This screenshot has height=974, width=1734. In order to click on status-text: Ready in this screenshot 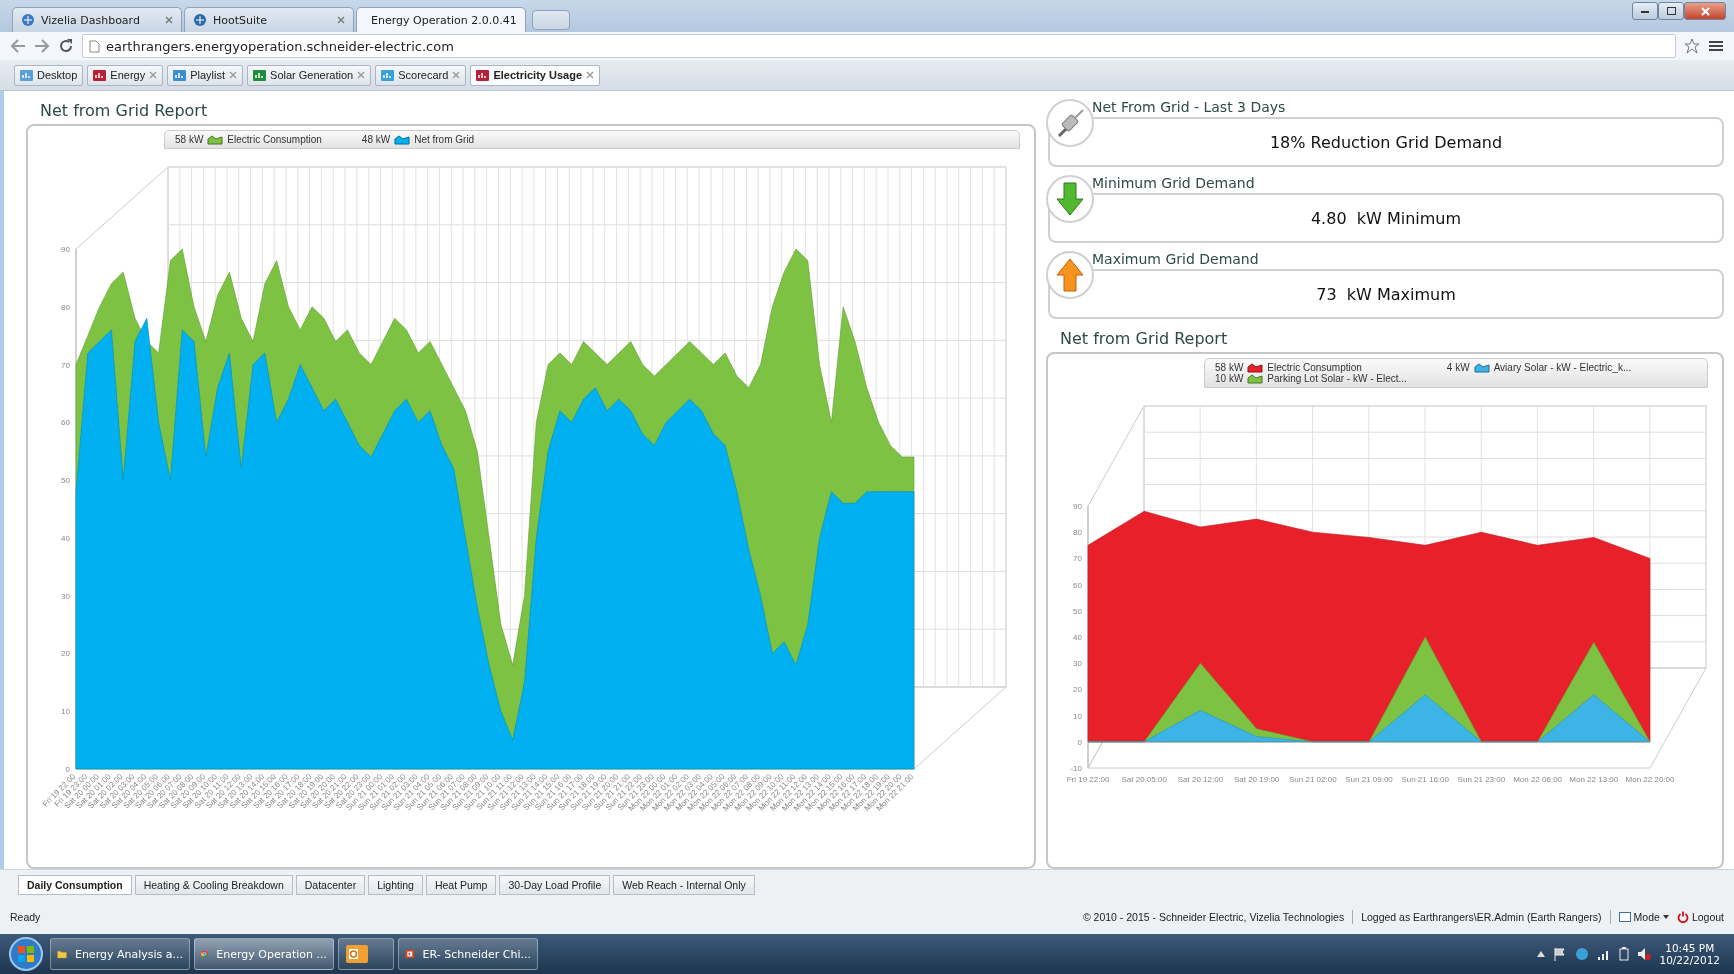, I will do `click(25, 917)`.